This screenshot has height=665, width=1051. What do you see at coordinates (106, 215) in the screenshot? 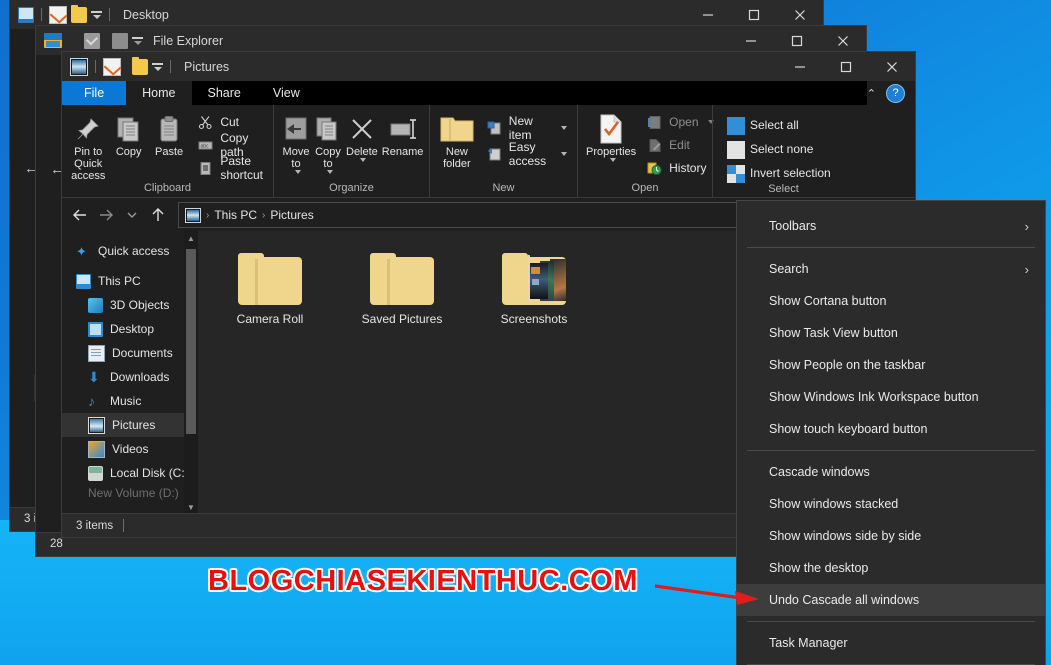
I see `forward-button` at bounding box center [106, 215].